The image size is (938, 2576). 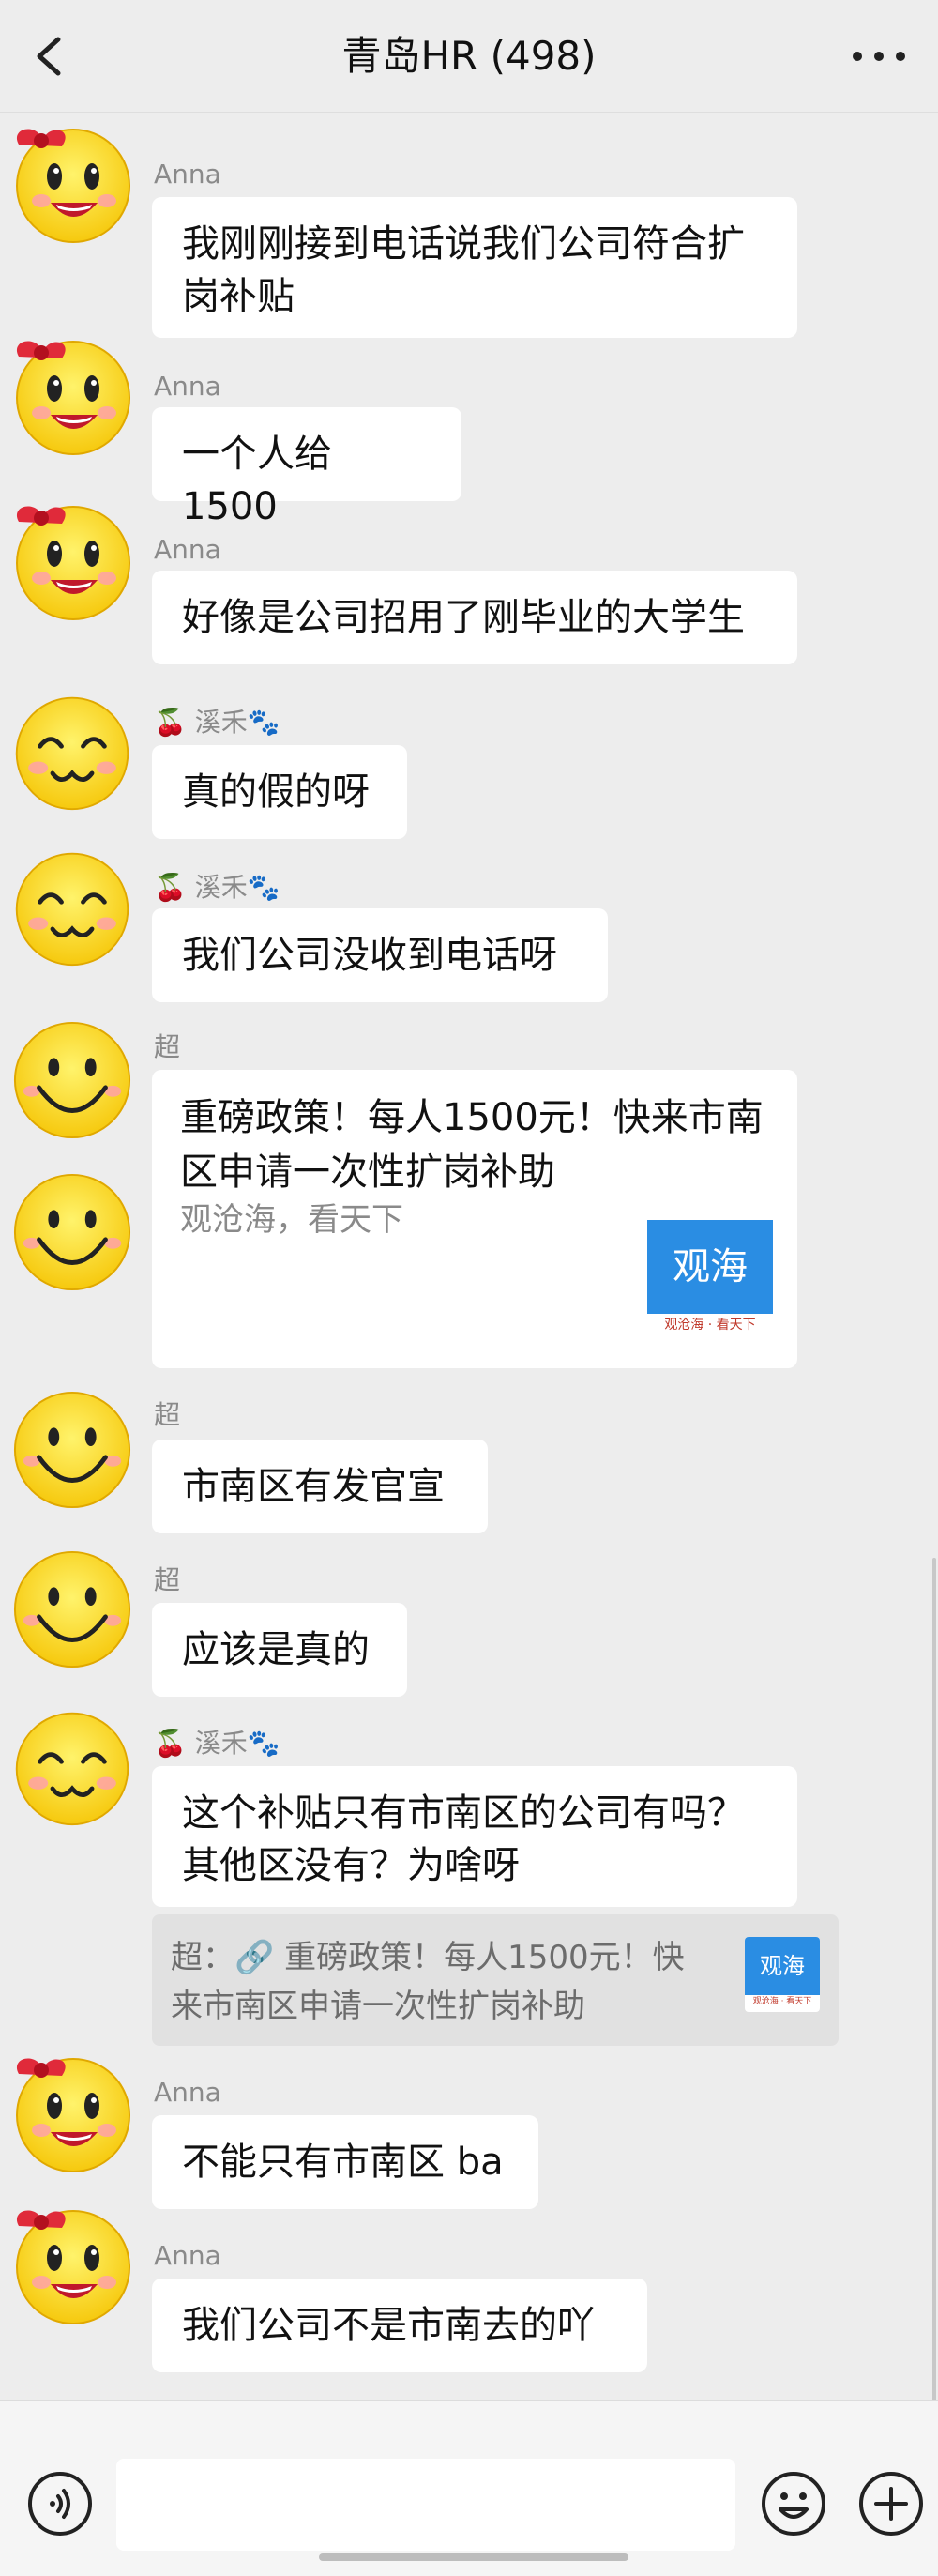 I want to click on message-bubble: 我们公司不是市南去的吖, so click(x=399, y=2325).